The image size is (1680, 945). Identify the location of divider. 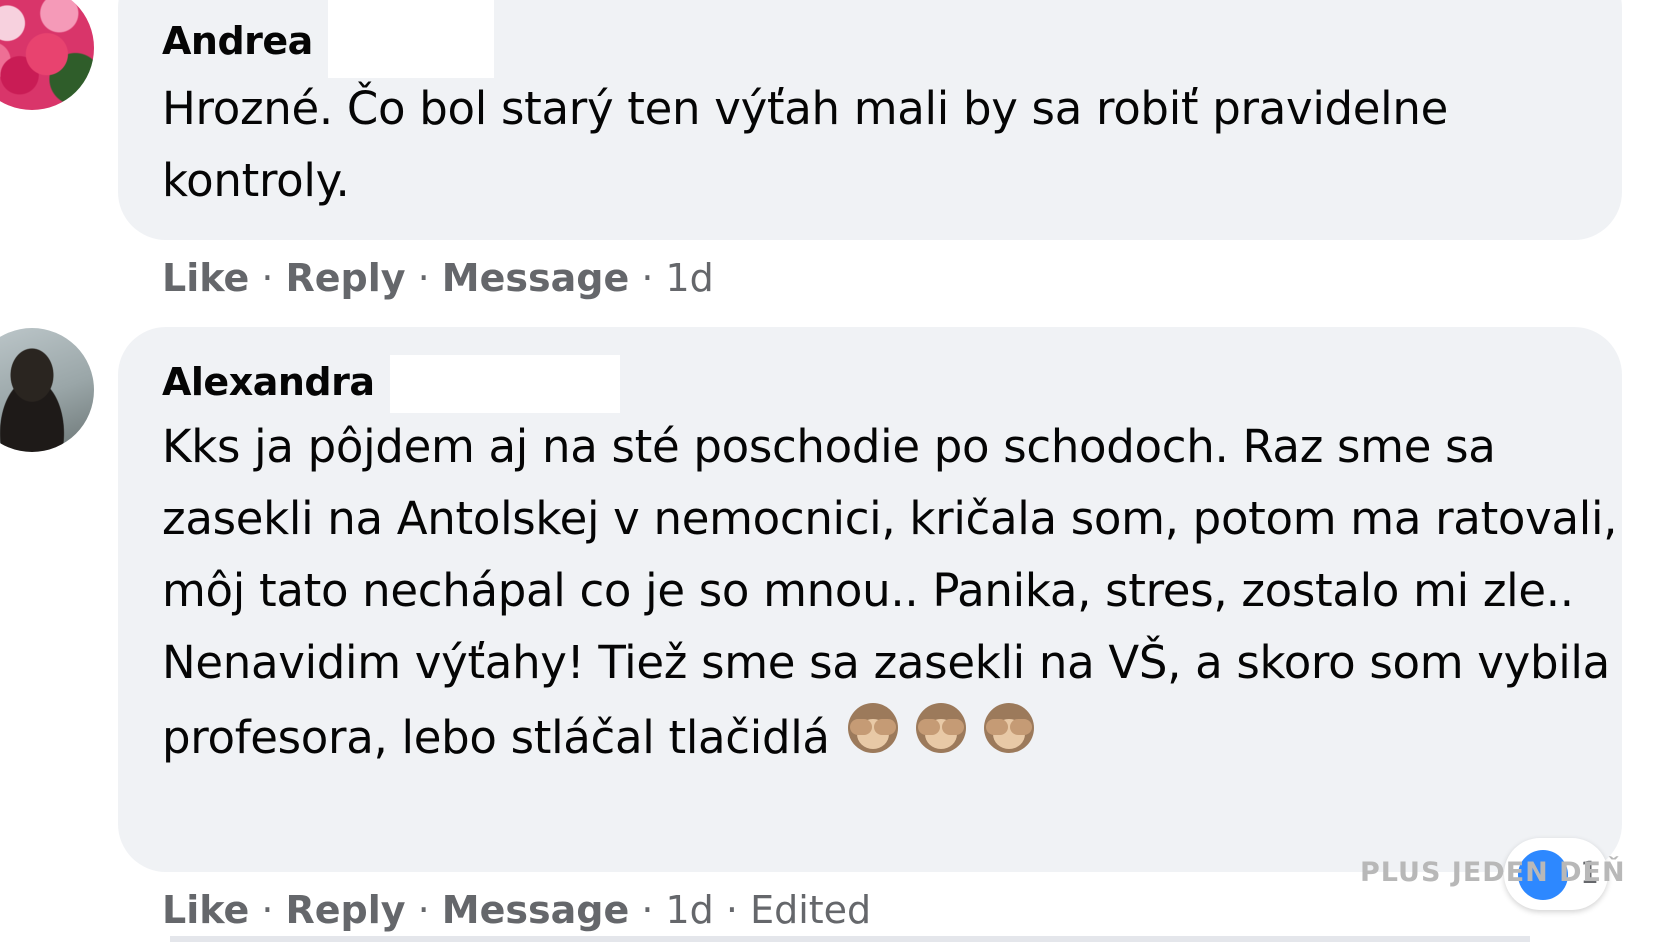
(850, 939).